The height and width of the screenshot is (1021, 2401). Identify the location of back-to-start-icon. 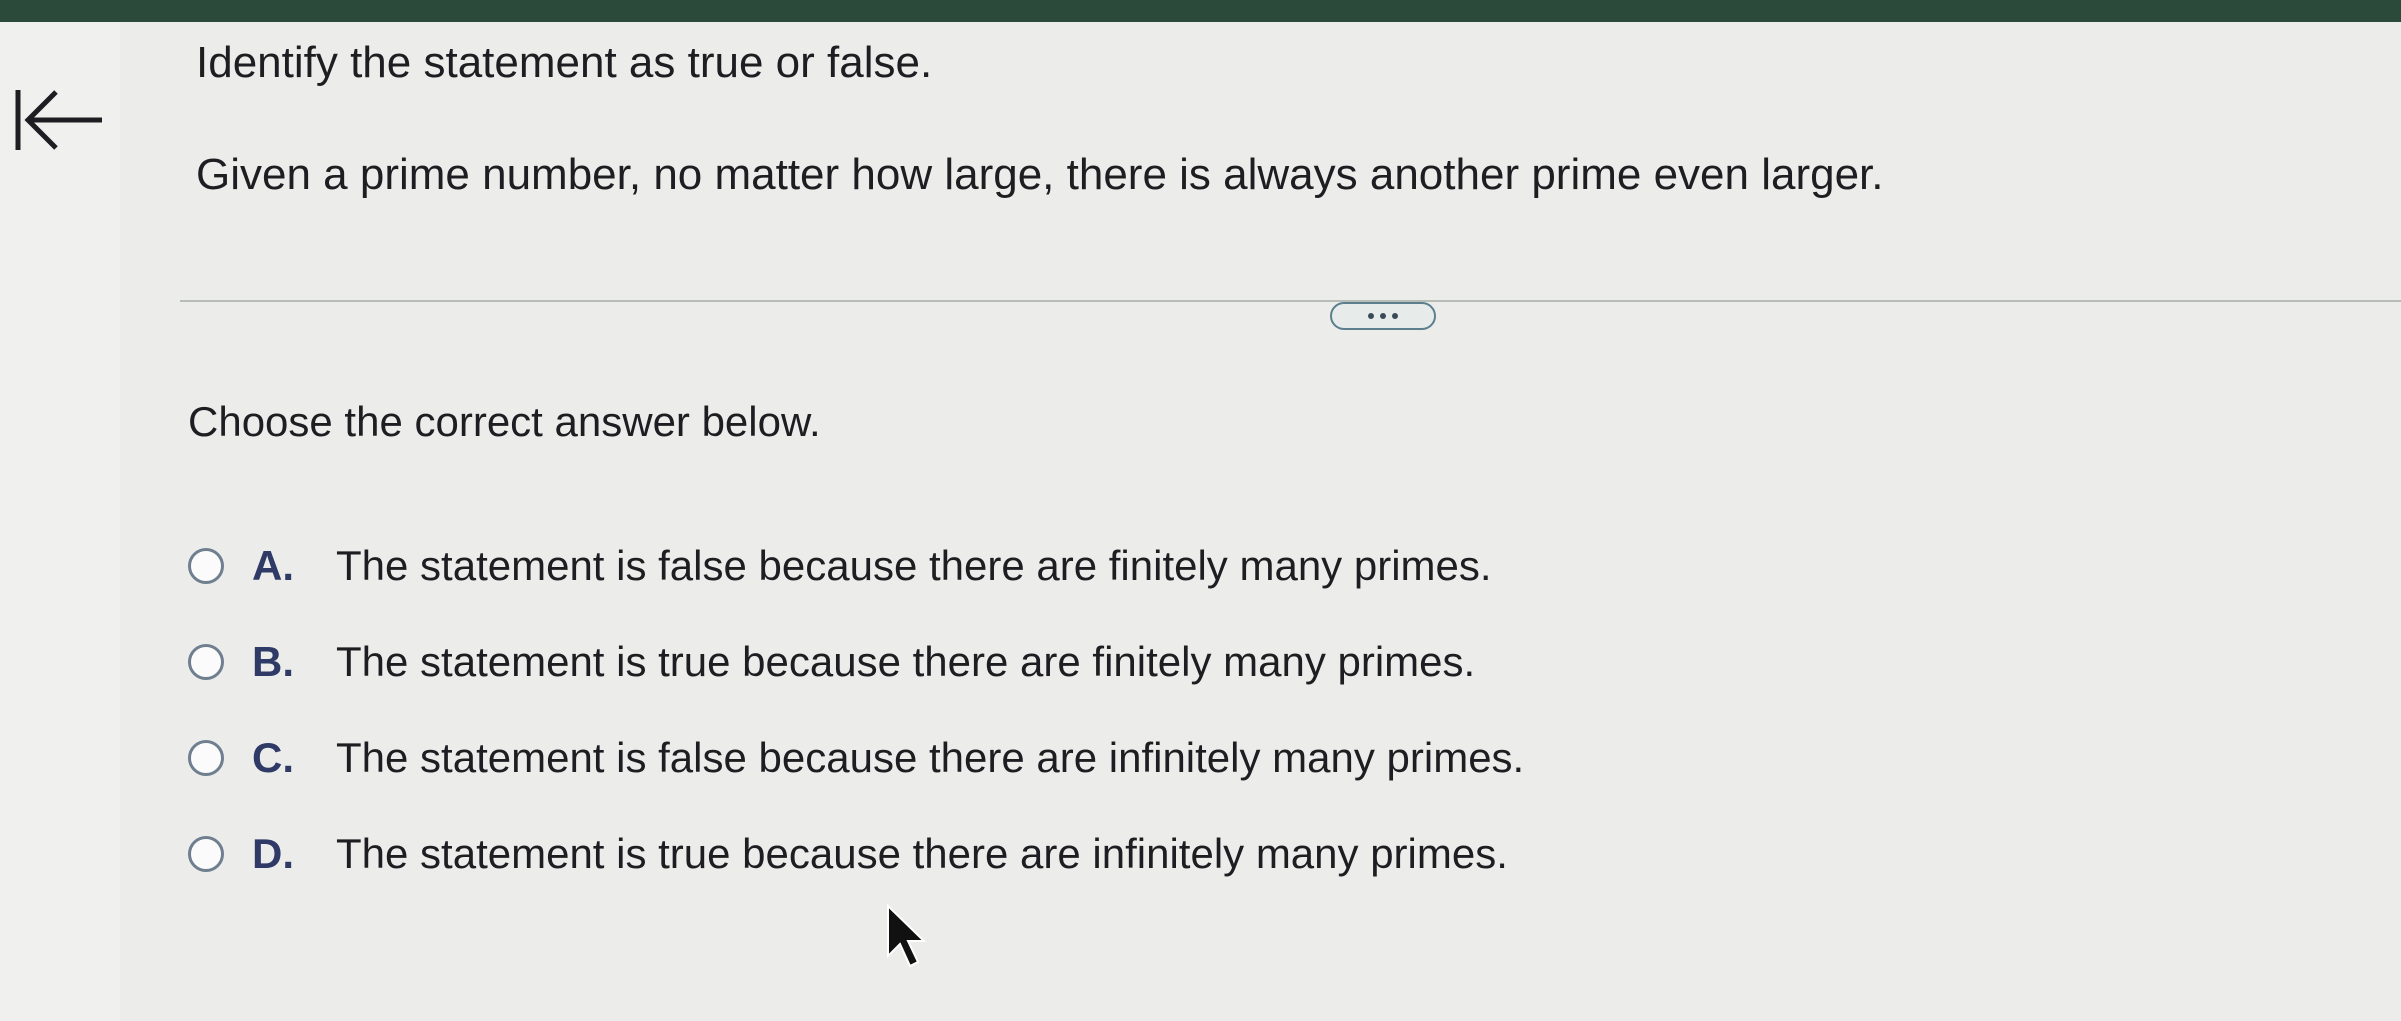
(60, 120).